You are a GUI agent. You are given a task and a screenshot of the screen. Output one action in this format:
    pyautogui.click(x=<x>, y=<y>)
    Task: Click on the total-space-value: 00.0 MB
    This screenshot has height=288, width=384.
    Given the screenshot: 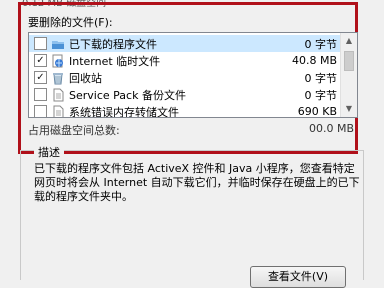 What is the action you would take?
    pyautogui.click(x=331, y=128)
    